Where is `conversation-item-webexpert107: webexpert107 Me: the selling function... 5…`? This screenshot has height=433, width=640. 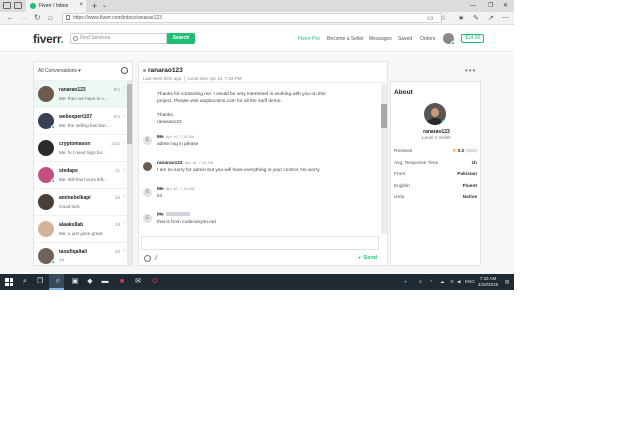 conversation-item-webexpert107: webexpert107 Me: the selling function... 5… is located at coordinates (81, 121).